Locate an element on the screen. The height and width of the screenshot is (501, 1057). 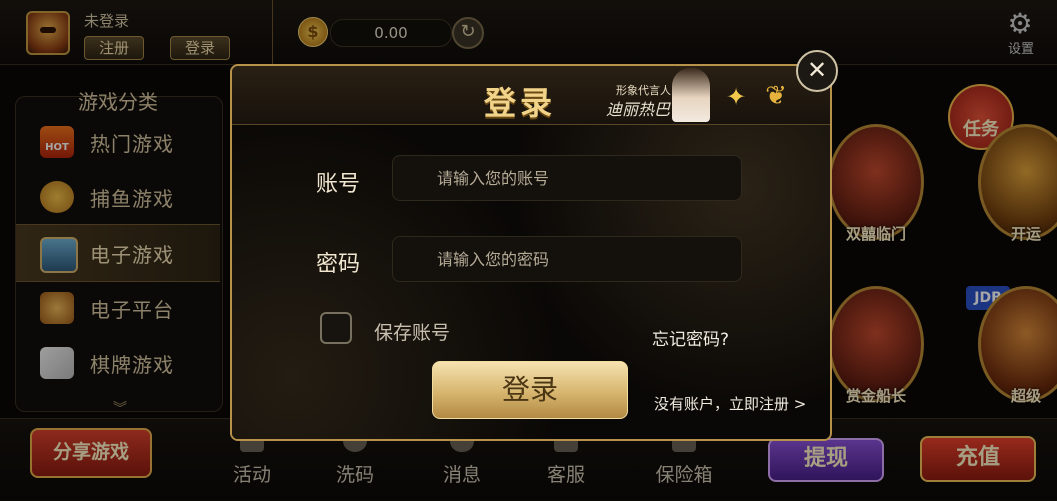
password-input is located at coordinates (567, 259).